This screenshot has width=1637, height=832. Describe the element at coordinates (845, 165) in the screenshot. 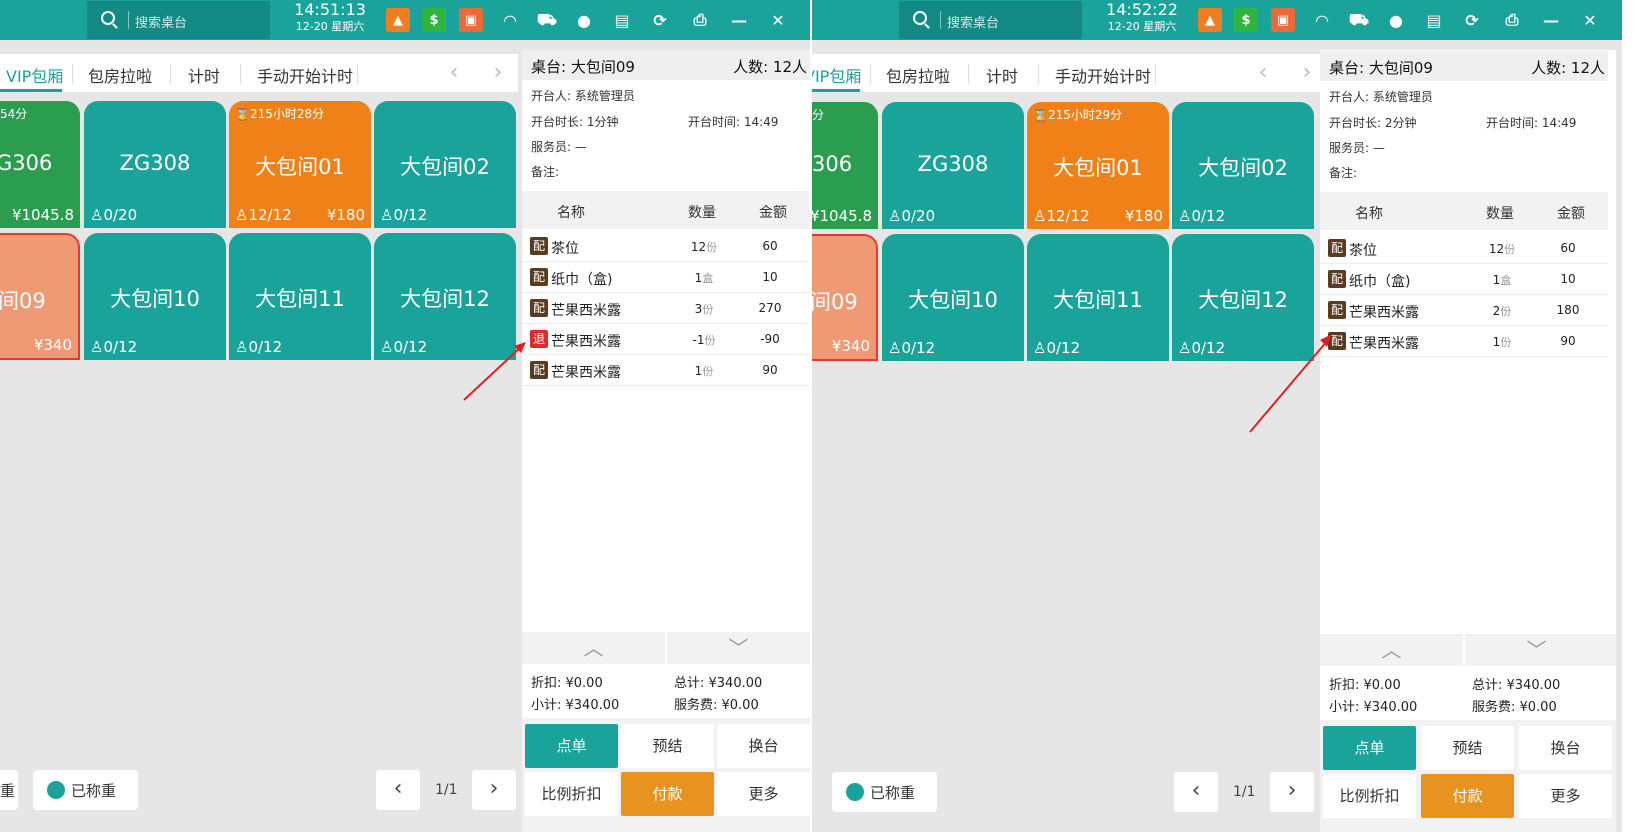

I see `table-tile: 分 306 ¥1045.8` at that location.